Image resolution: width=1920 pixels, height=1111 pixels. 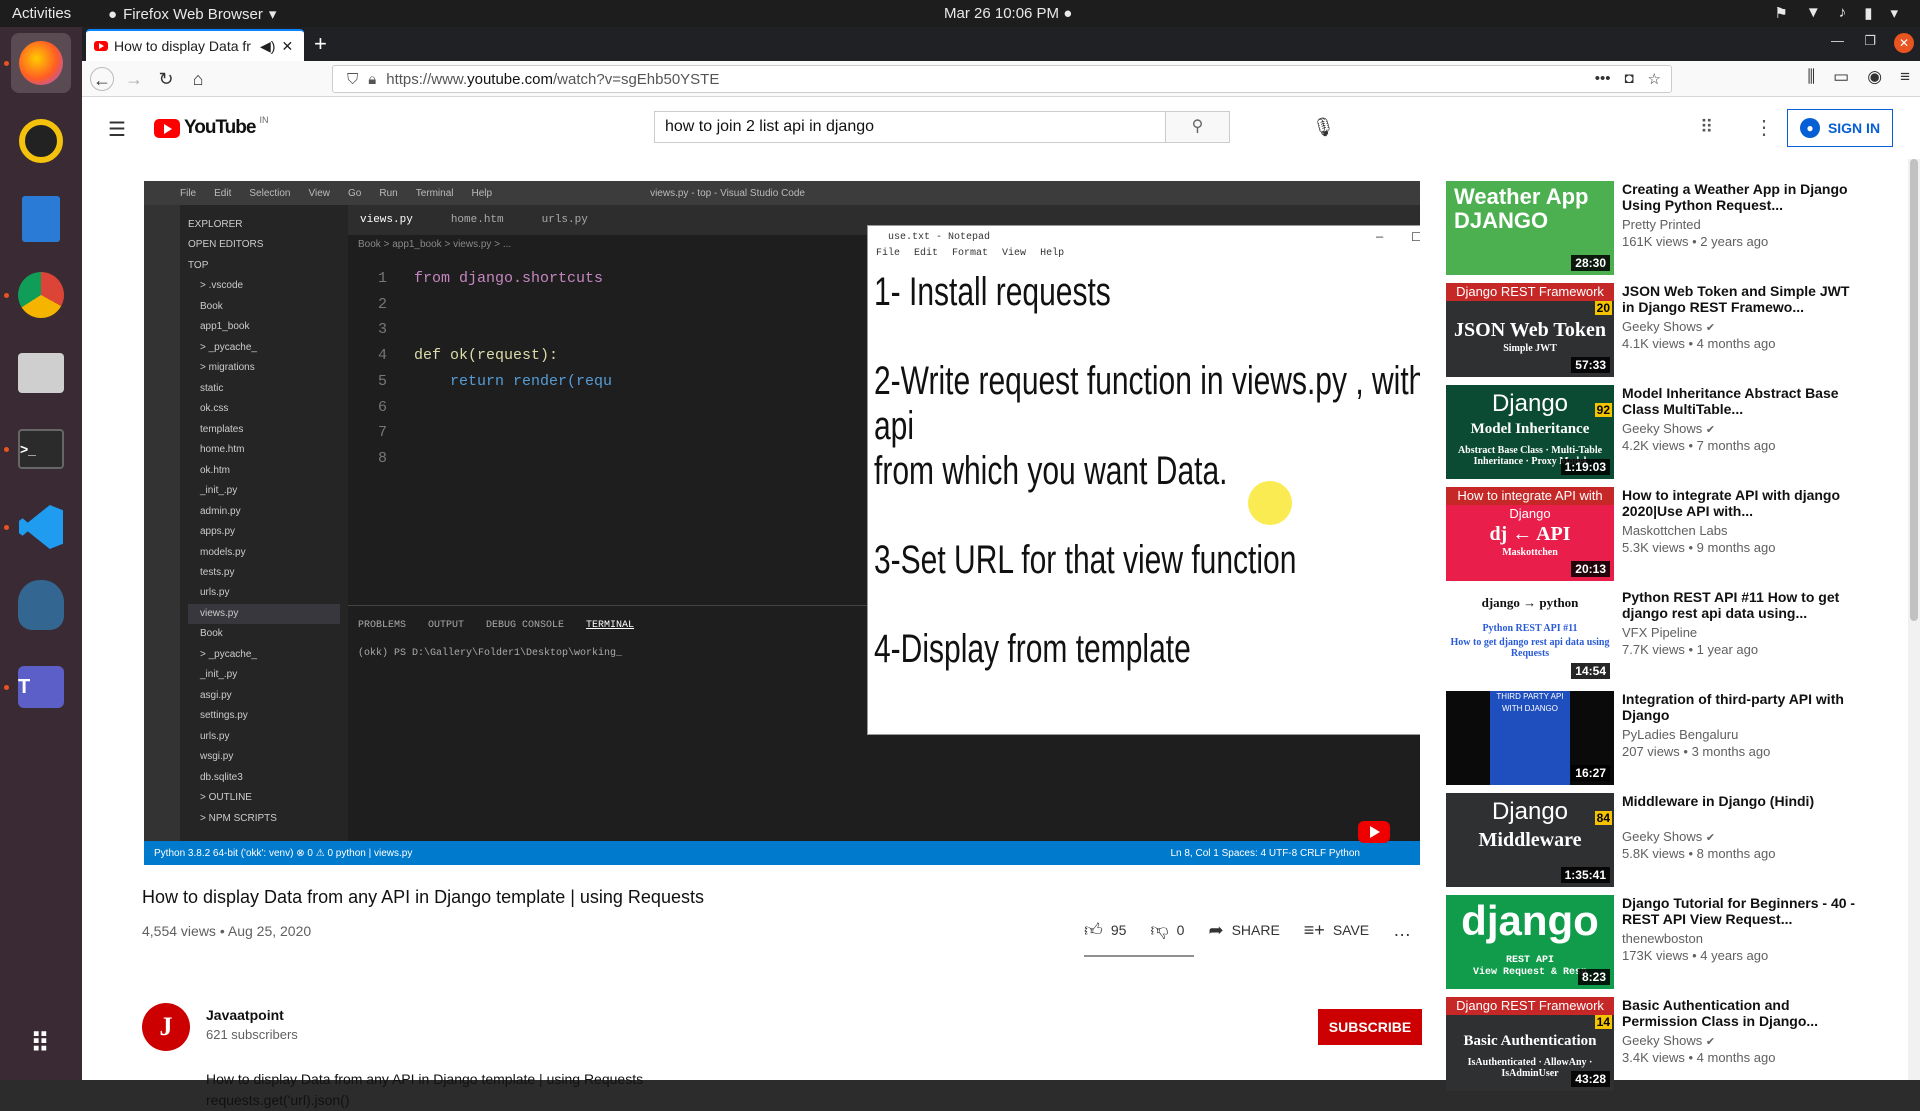 I want to click on lock-icon: 🔒︎, so click(x=372, y=79).